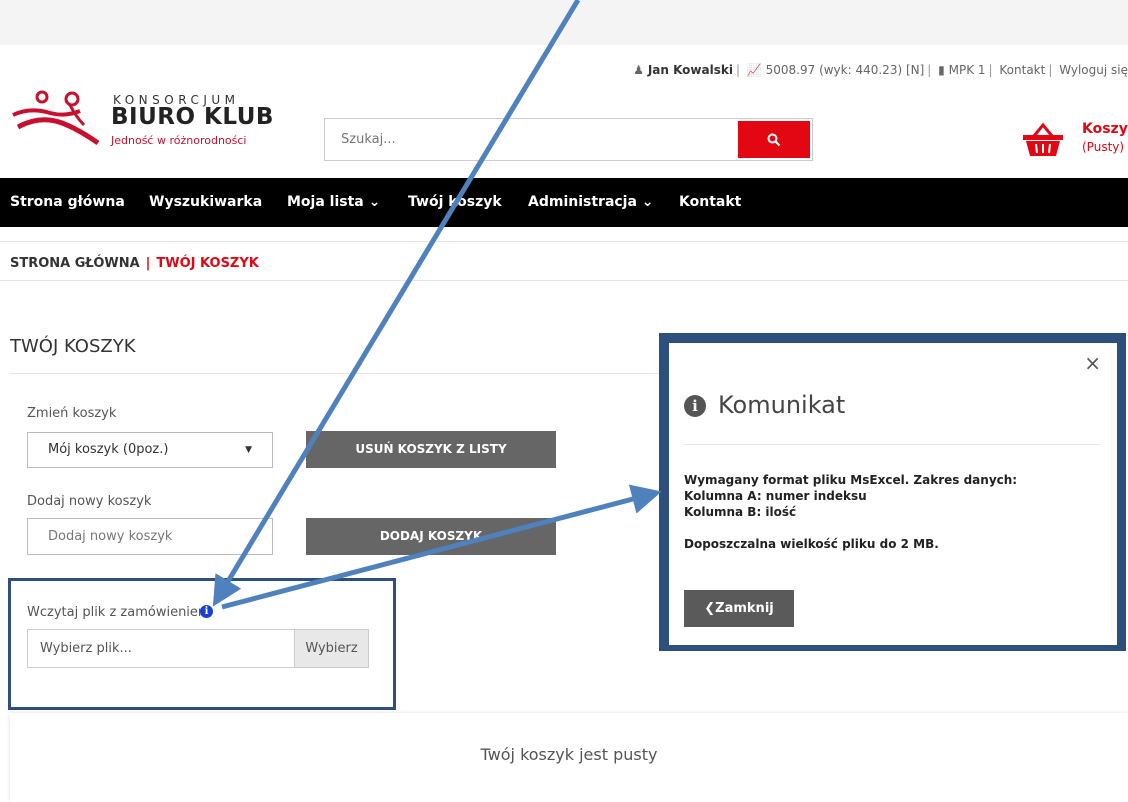 The image size is (1128, 802). Describe the element at coordinates (710, 608) in the screenshot. I see `chevron-left-icon: ❮` at that location.